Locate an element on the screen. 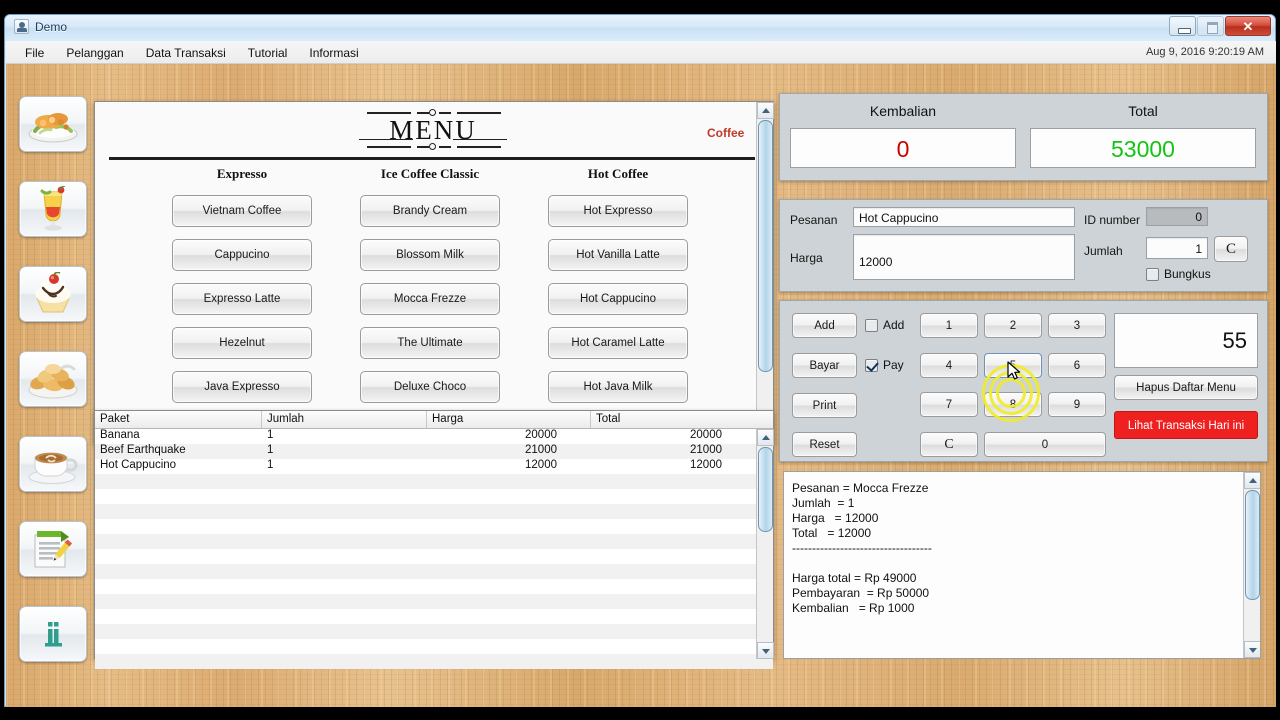  pesanan-label: Pesanan is located at coordinates (814, 220).